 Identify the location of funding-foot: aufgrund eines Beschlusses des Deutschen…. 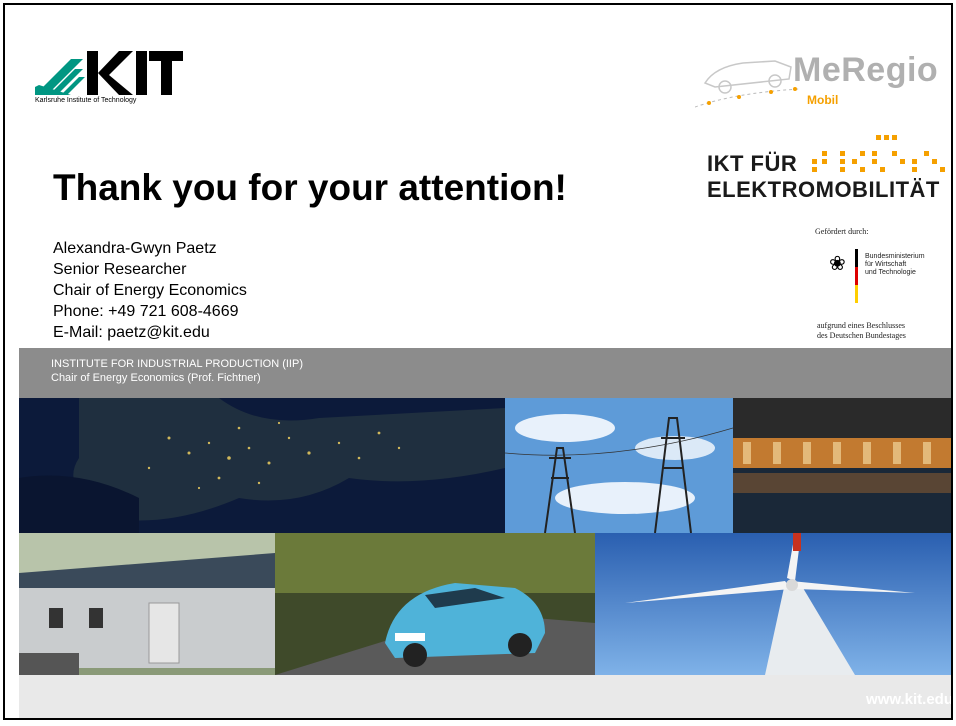
(861, 330).